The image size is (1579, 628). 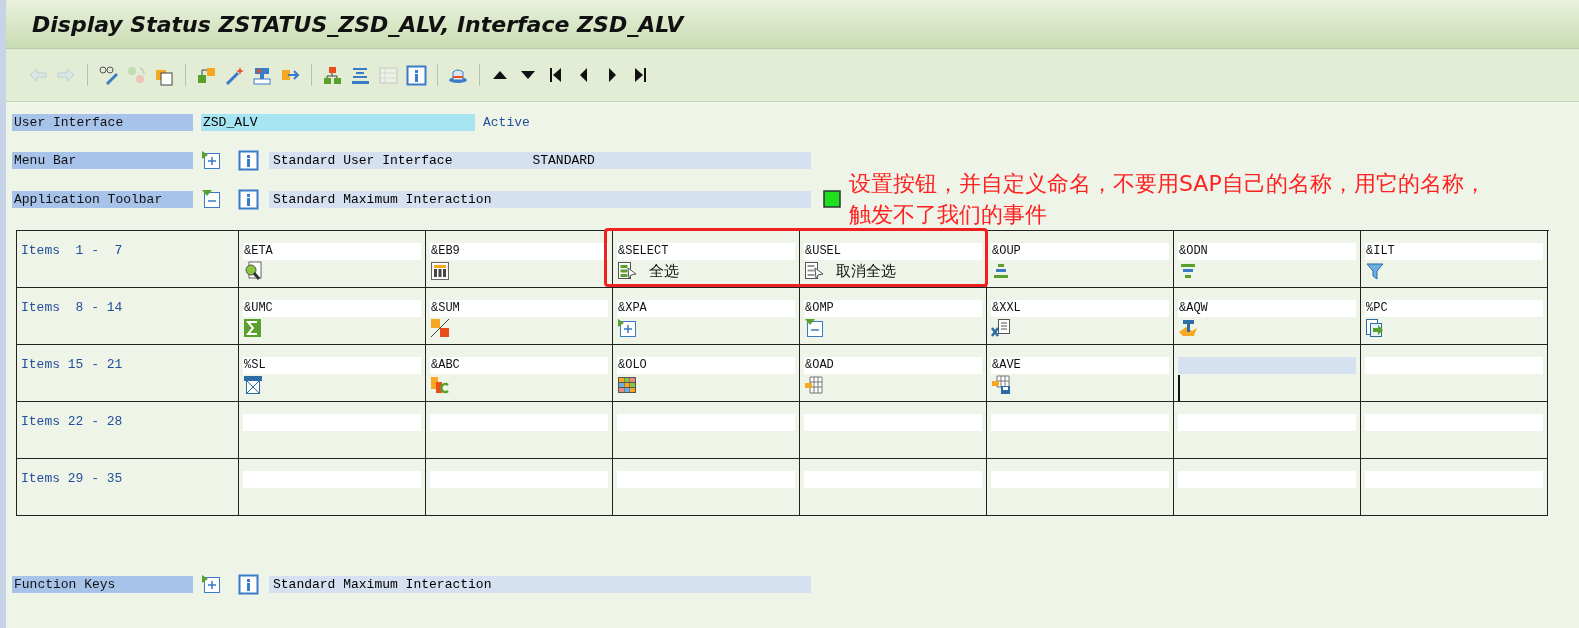 What do you see at coordinates (1454, 251) in the screenshot?
I see `function-code-field: &ILT` at bounding box center [1454, 251].